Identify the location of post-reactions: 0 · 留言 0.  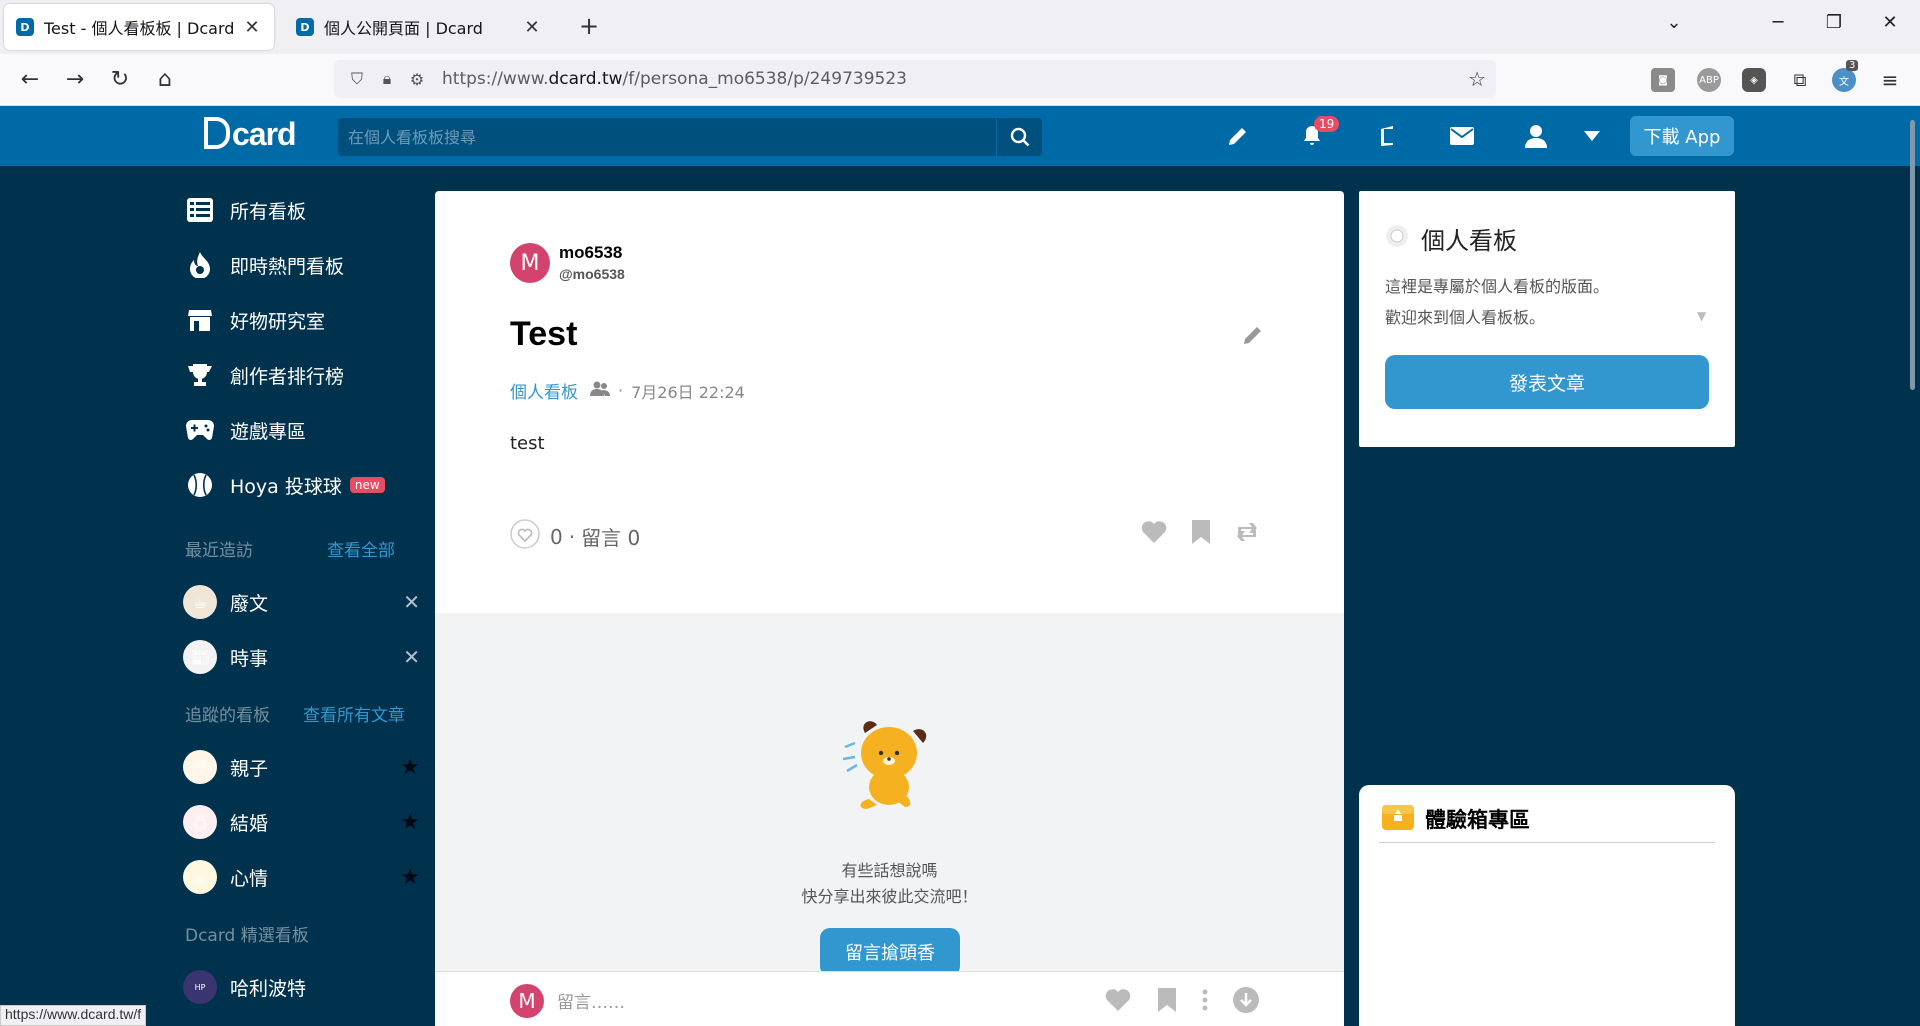
(575, 536).